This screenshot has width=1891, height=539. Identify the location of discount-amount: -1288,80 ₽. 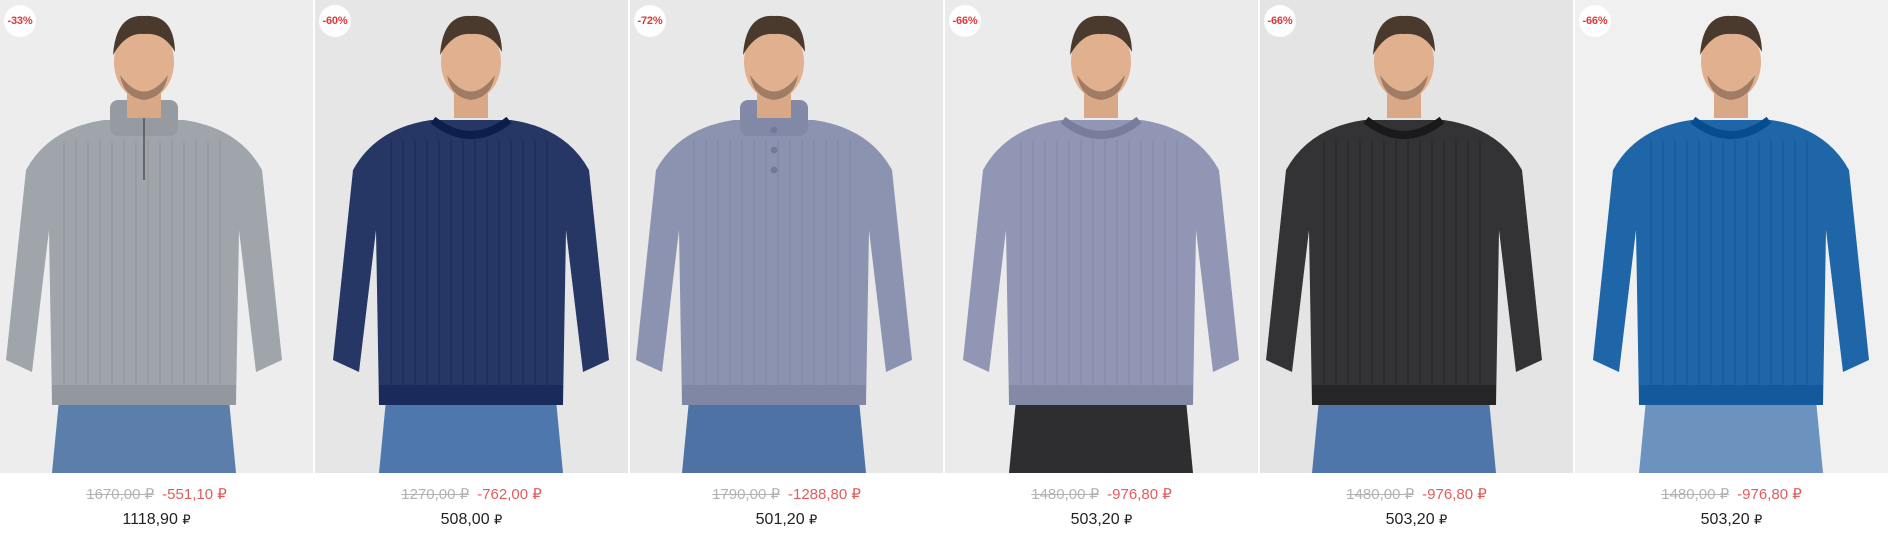
(824, 494).